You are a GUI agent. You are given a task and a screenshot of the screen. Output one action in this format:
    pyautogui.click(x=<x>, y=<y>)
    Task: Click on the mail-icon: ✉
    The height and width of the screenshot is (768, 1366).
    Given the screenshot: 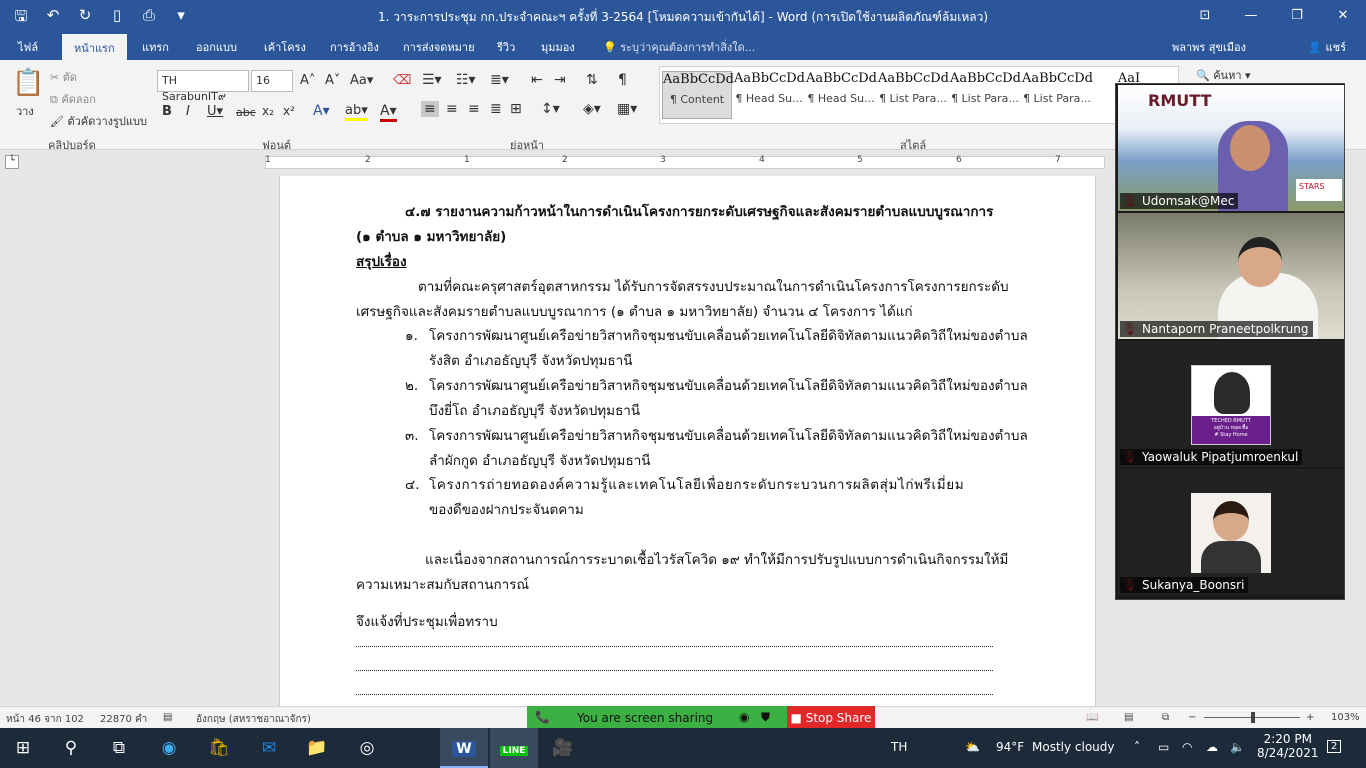 What is the action you would take?
    pyautogui.click(x=269, y=748)
    